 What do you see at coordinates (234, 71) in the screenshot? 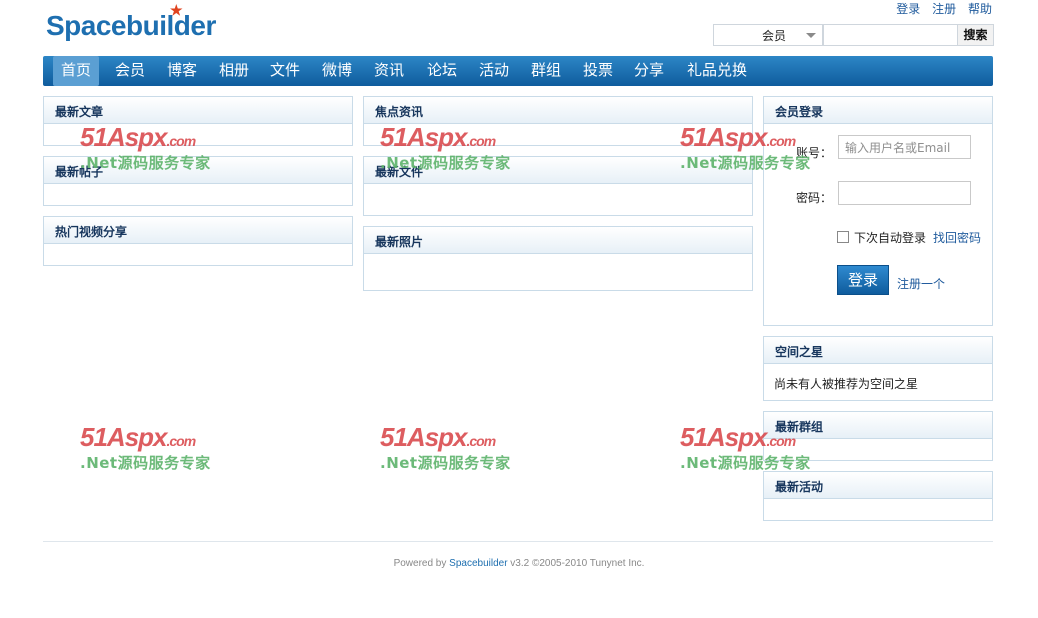
I see `nav-item-album: 相册` at bounding box center [234, 71].